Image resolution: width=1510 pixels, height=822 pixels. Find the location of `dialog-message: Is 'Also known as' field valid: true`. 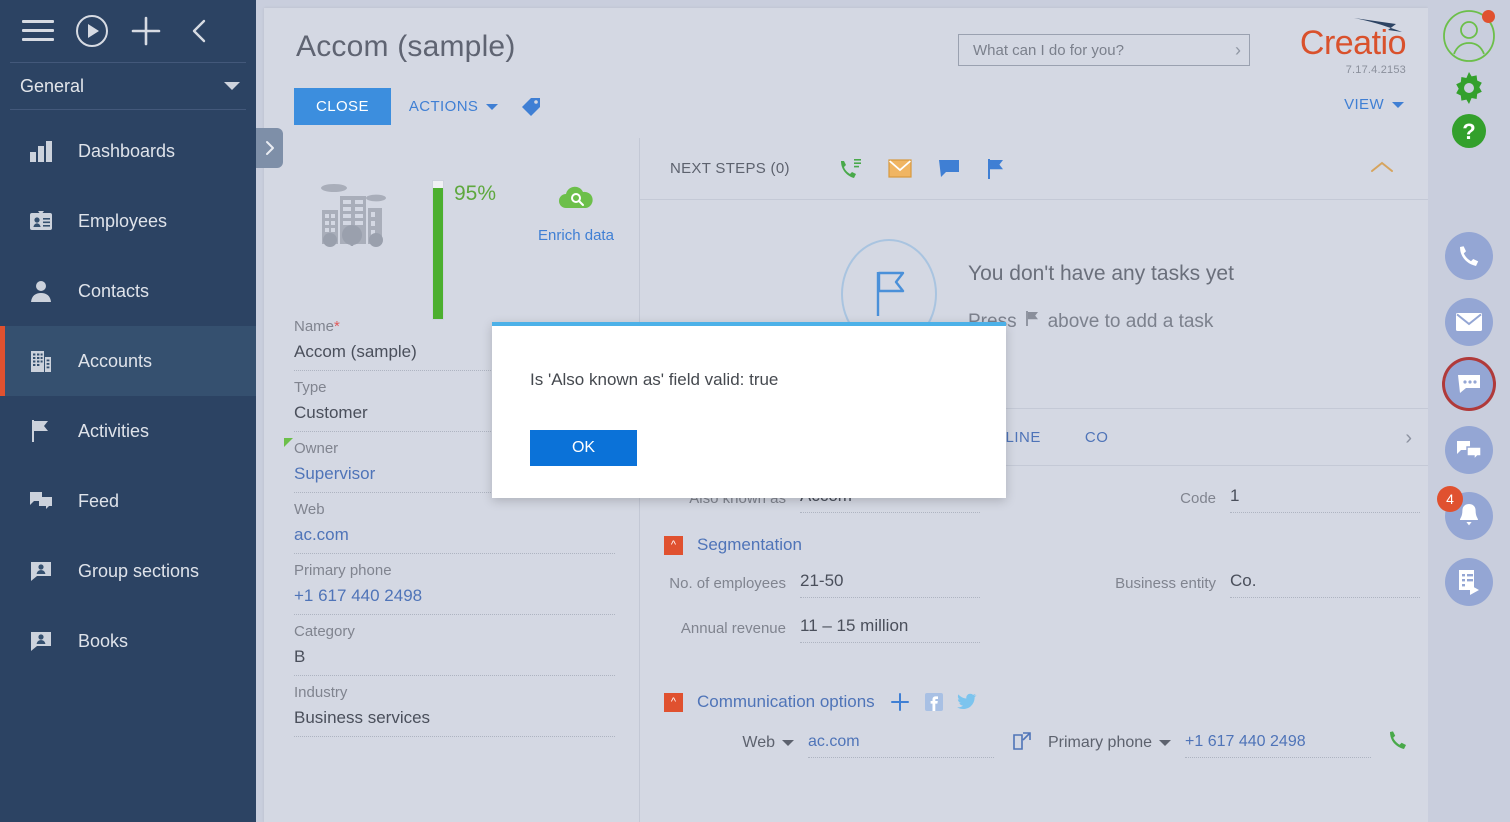

dialog-message: Is 'Also known as' field valid: true is located at coordinates (654, 379).